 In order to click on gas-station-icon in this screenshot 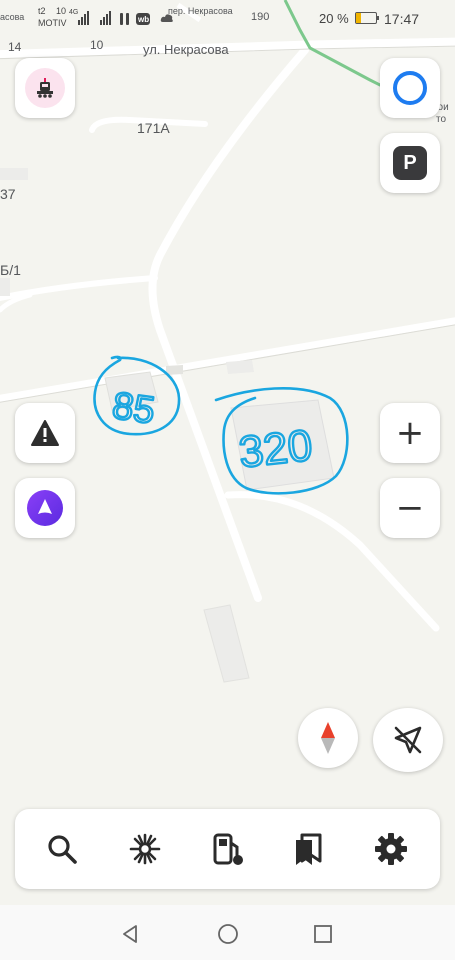, I will do `click(228, 849)`.